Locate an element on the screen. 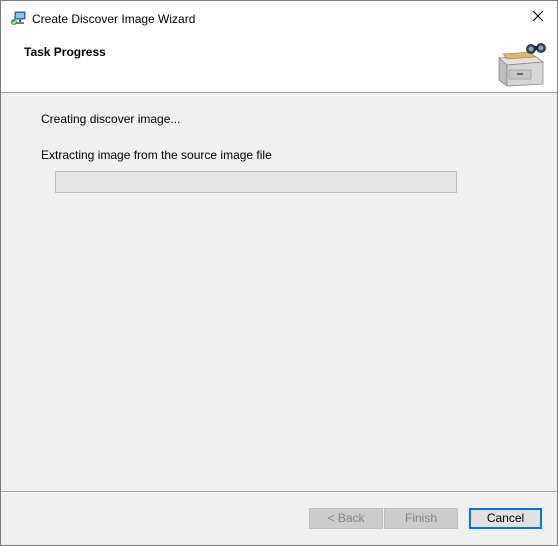 This screenshot has height=546, width=558. back-button: < Back is located at coordinates (346, 518).